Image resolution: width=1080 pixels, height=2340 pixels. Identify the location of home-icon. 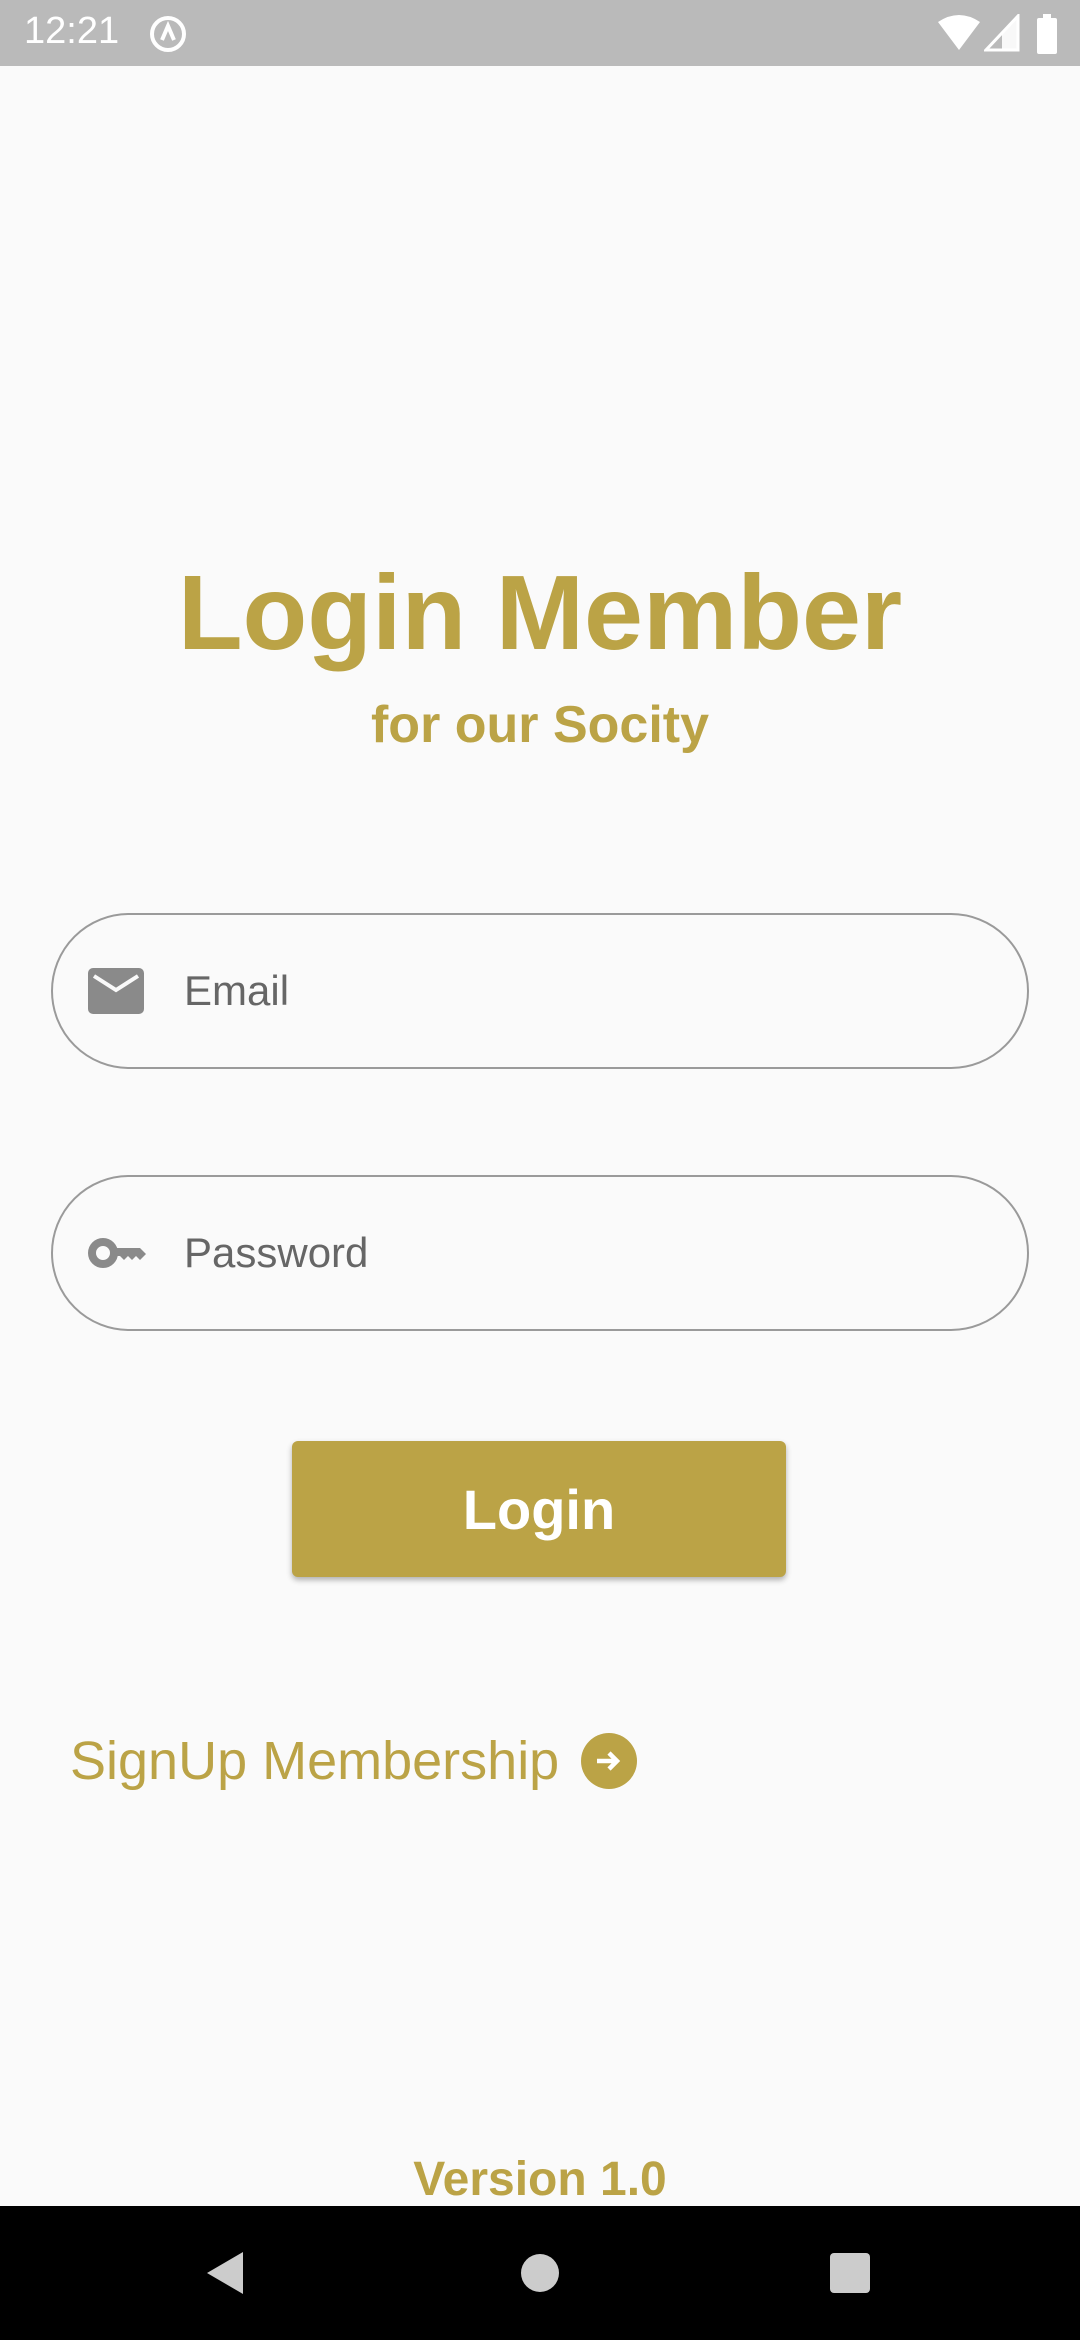
(540, 2273).